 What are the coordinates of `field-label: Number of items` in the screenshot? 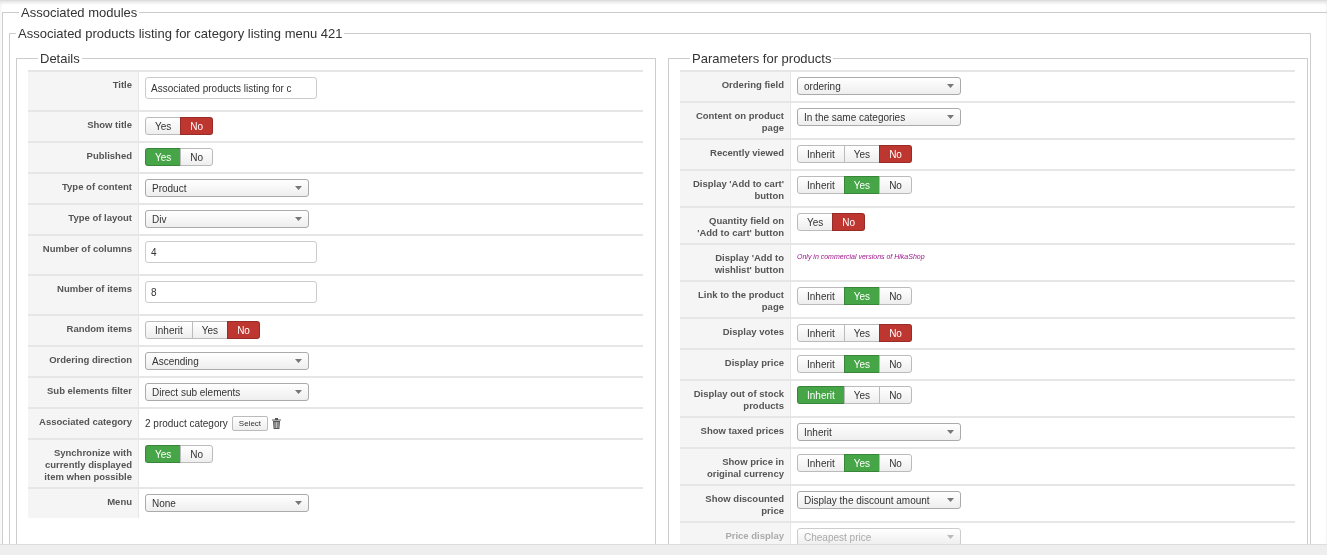 It's located at (94, 288).